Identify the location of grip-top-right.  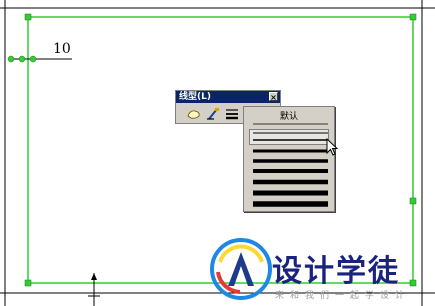
(413, 17).